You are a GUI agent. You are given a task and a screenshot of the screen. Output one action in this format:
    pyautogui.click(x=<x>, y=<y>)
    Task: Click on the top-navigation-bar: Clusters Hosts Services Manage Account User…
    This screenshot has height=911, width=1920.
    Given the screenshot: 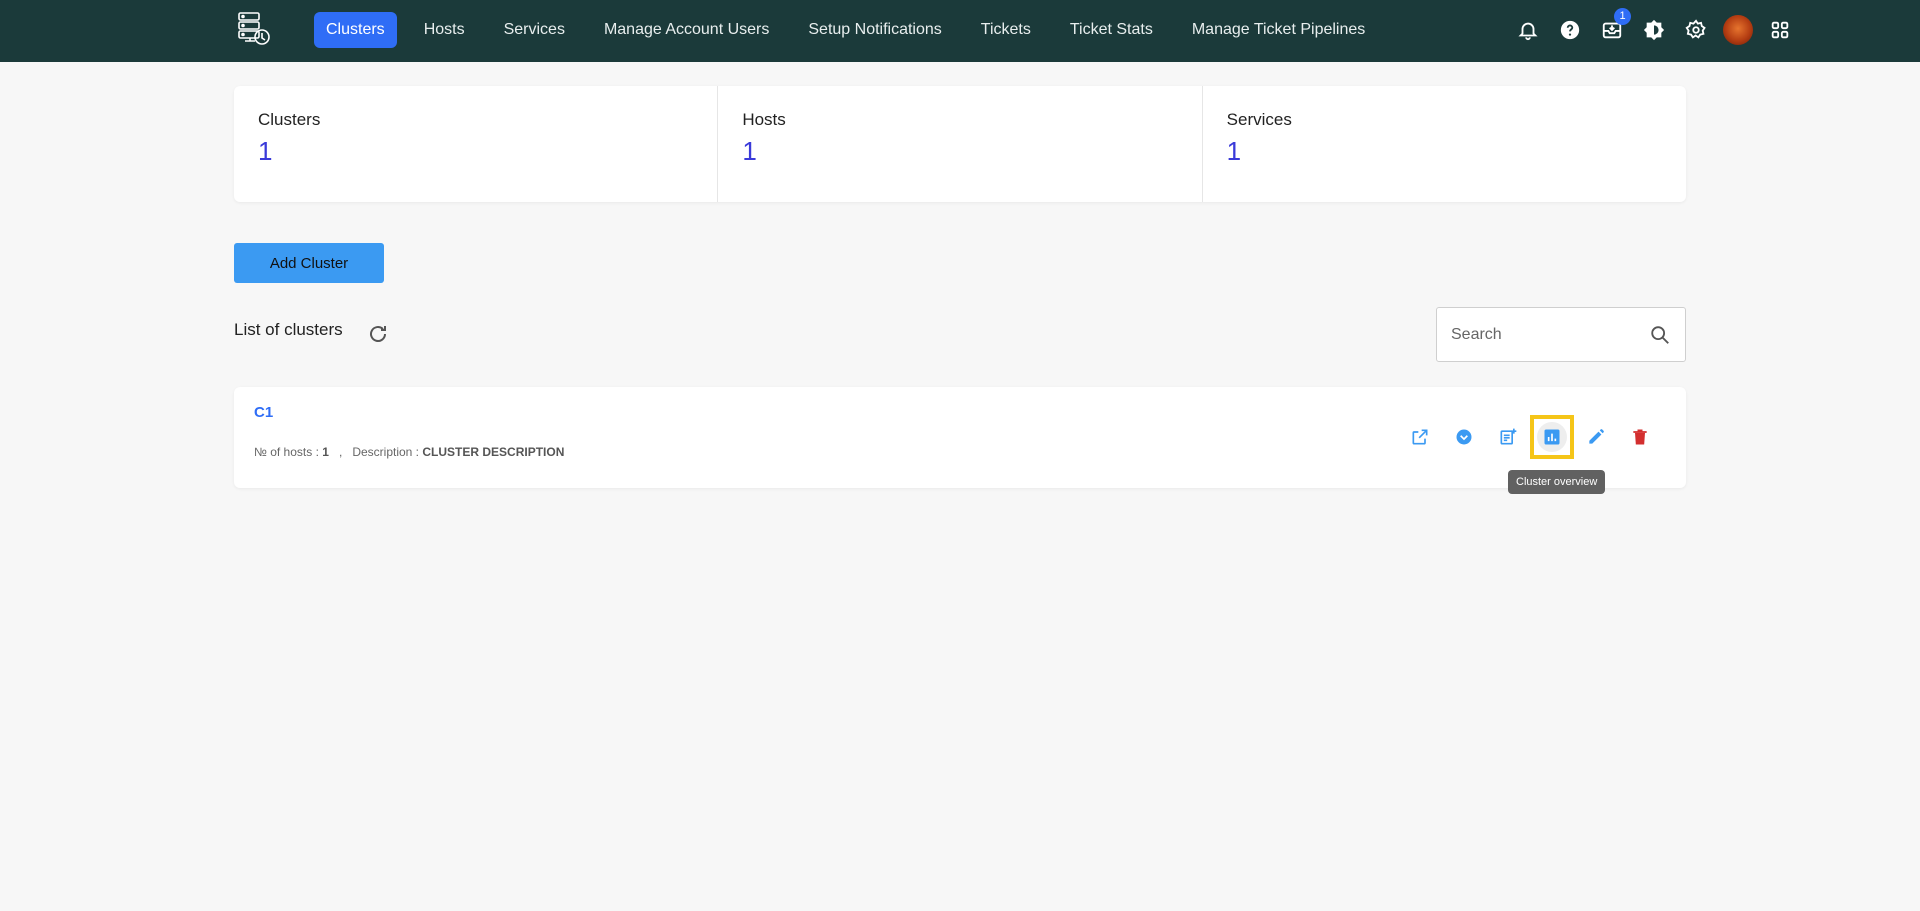 What is the action you would take?
    pyautogui.click(x=960, y=31)
    